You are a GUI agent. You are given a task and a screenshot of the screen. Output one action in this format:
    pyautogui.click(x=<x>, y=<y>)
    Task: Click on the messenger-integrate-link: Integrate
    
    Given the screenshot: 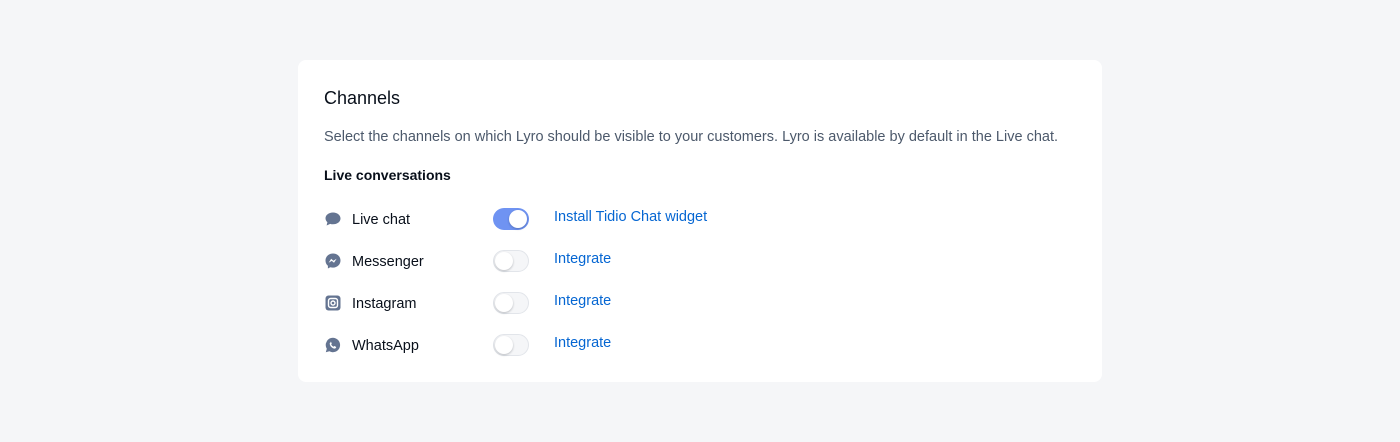 What is the action you would take?
    pyautogui.click(x=582, y=259)
    